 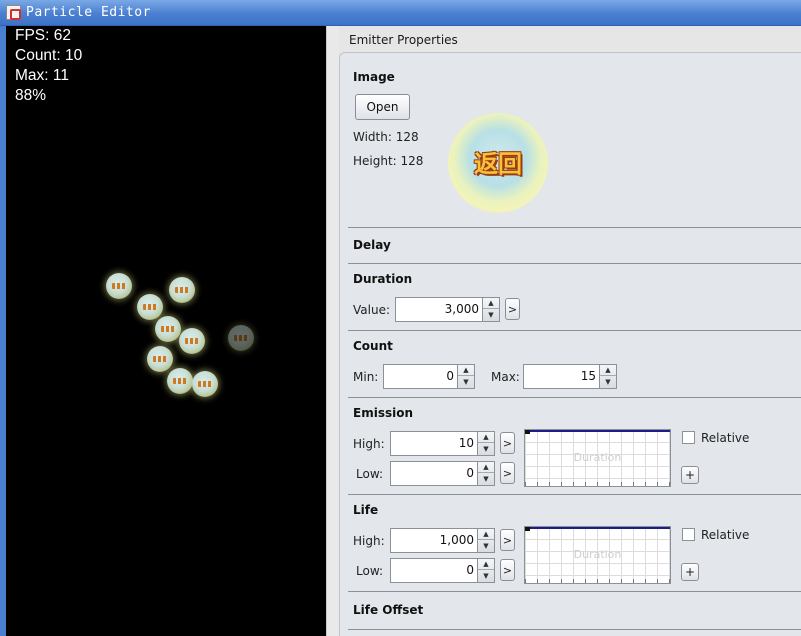 I want to click on life-low-spinner: 0 ▲ ▼, so click(x=442, y=570).